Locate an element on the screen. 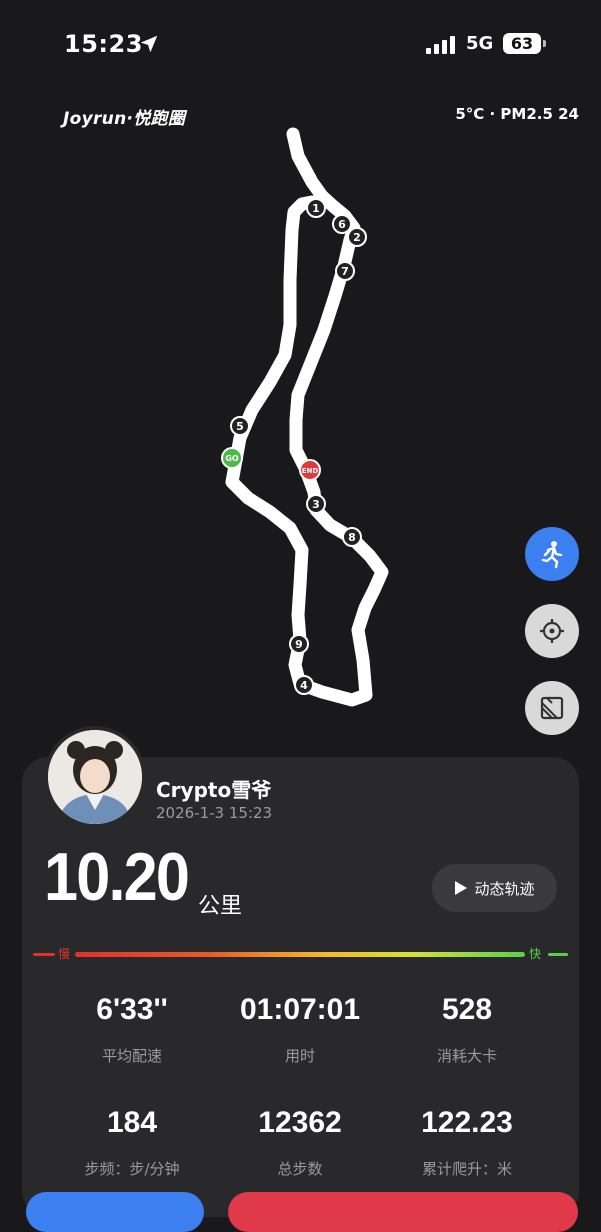 Image resolution: width=601 pixels, height=1232 pixels. stat-value: 528 is located at coordinates (467, 1009).